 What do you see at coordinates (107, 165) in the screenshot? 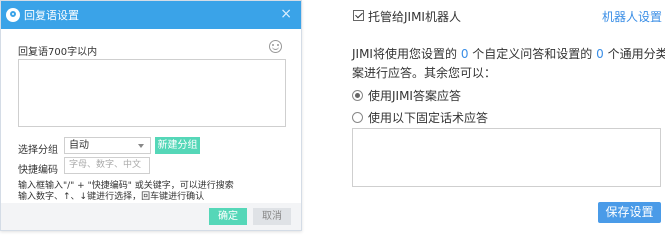
I see `shortcut-input: 字母、数字、中文` at bounding box center [107, 165].